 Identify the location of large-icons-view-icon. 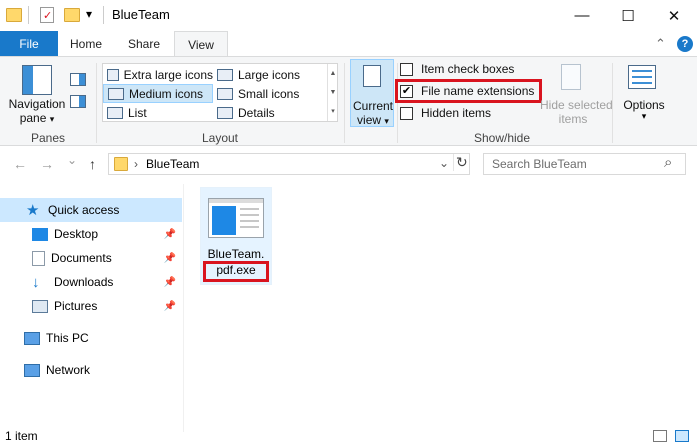
(682, 436).